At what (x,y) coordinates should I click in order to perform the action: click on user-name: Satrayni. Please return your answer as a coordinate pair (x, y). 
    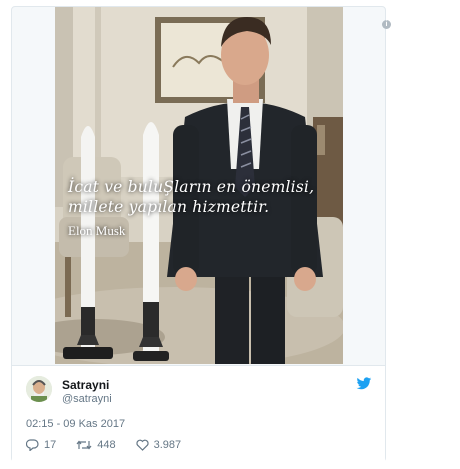
    Looking at the image, I should click on (85, 385).